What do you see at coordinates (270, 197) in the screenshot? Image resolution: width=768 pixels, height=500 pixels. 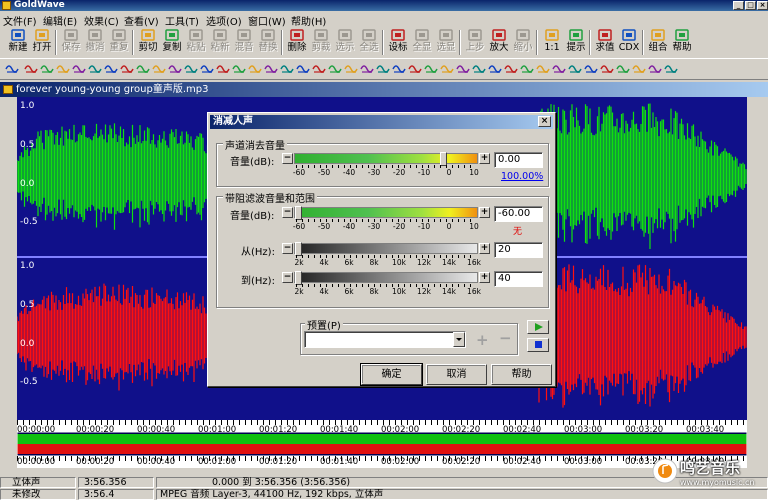 I see `group-title: 带阻滤波音量和范围` at bounding box center [270, 197].